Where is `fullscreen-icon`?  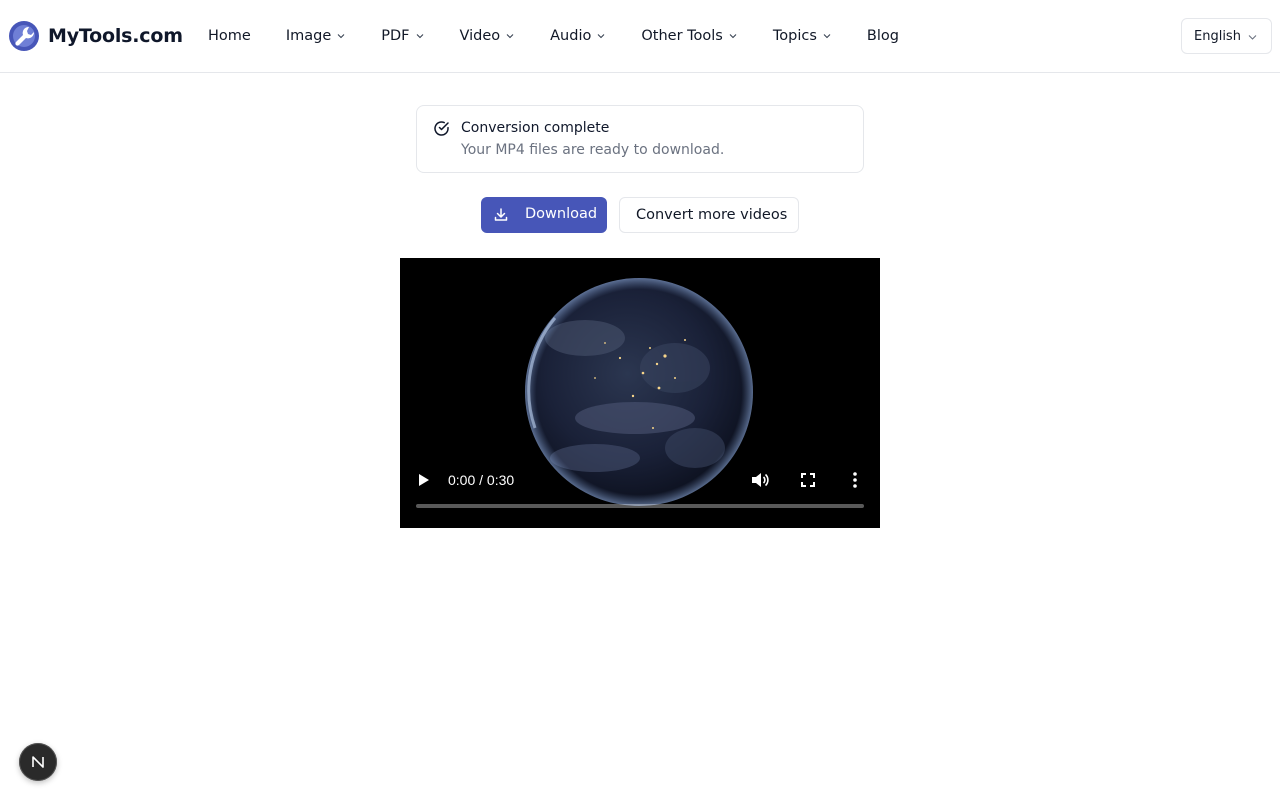 fullscreen-icon is located at coordinates (808, 480).